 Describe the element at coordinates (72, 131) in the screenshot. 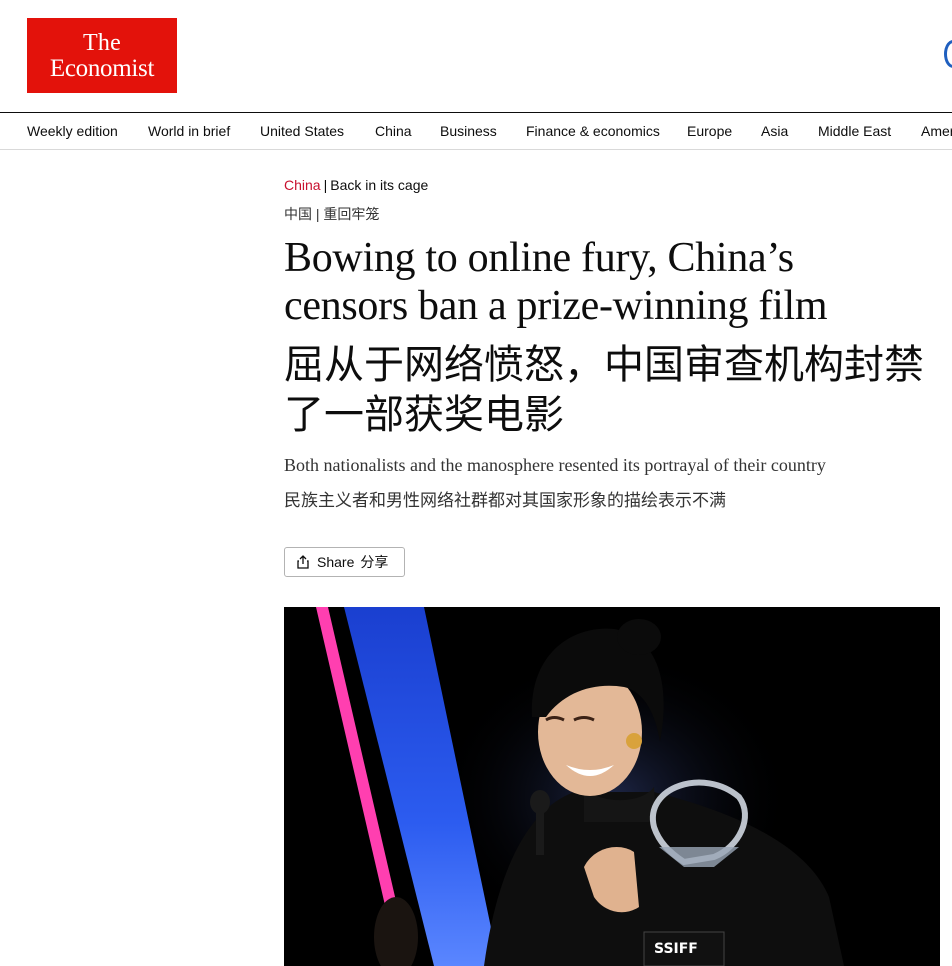

I see `nav-weekly-edition: Weekly edition` at that location.